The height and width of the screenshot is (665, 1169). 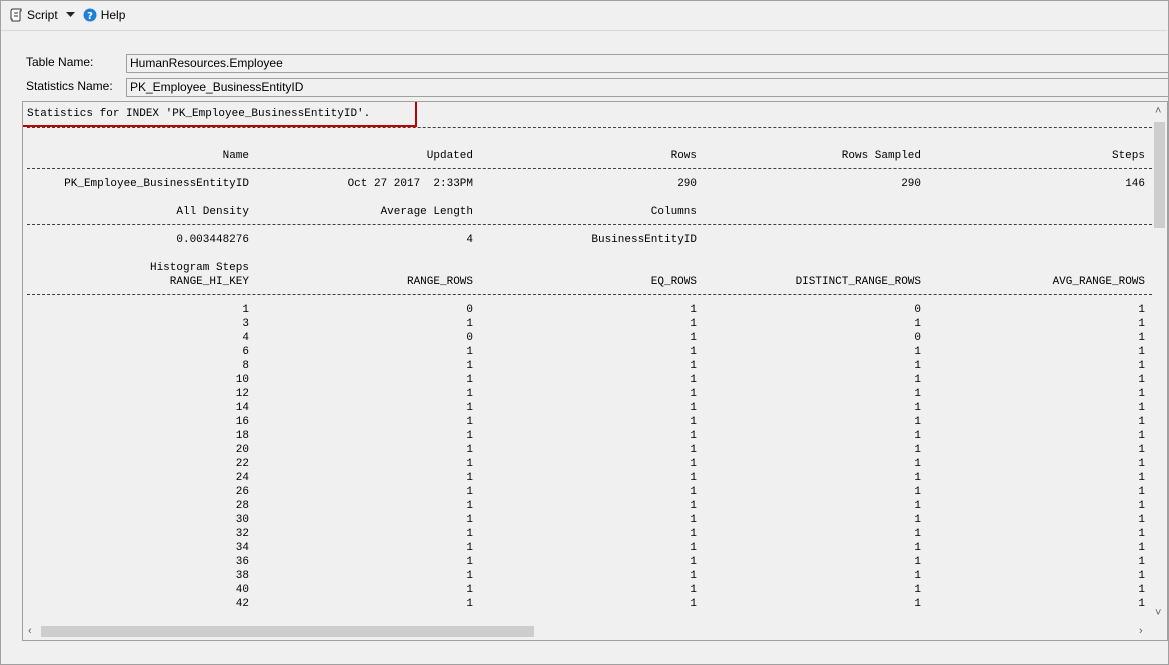 I want to click on header-columns: Columns, so click(x=673, y=212).